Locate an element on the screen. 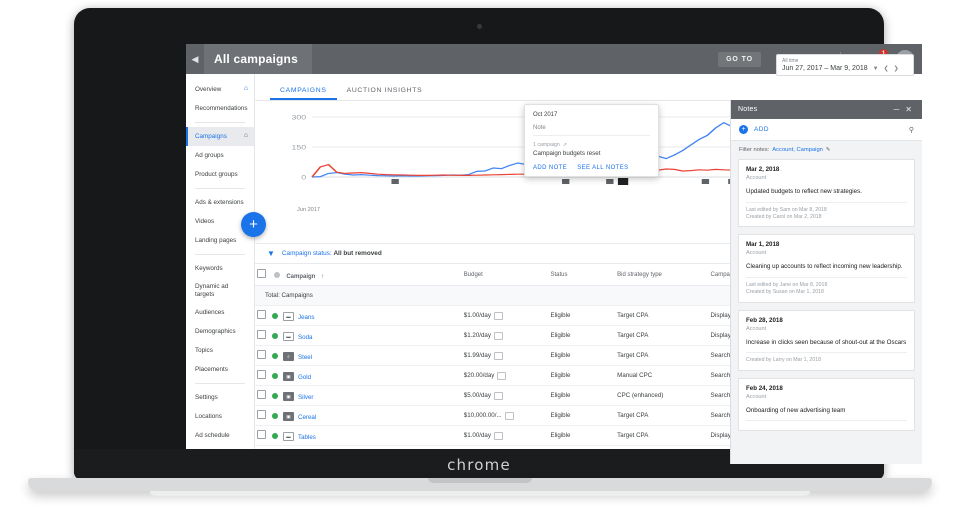  sidebar-item-dynamic-ad-targets: Dynamic ad targets is located at coordinates (220, 290).